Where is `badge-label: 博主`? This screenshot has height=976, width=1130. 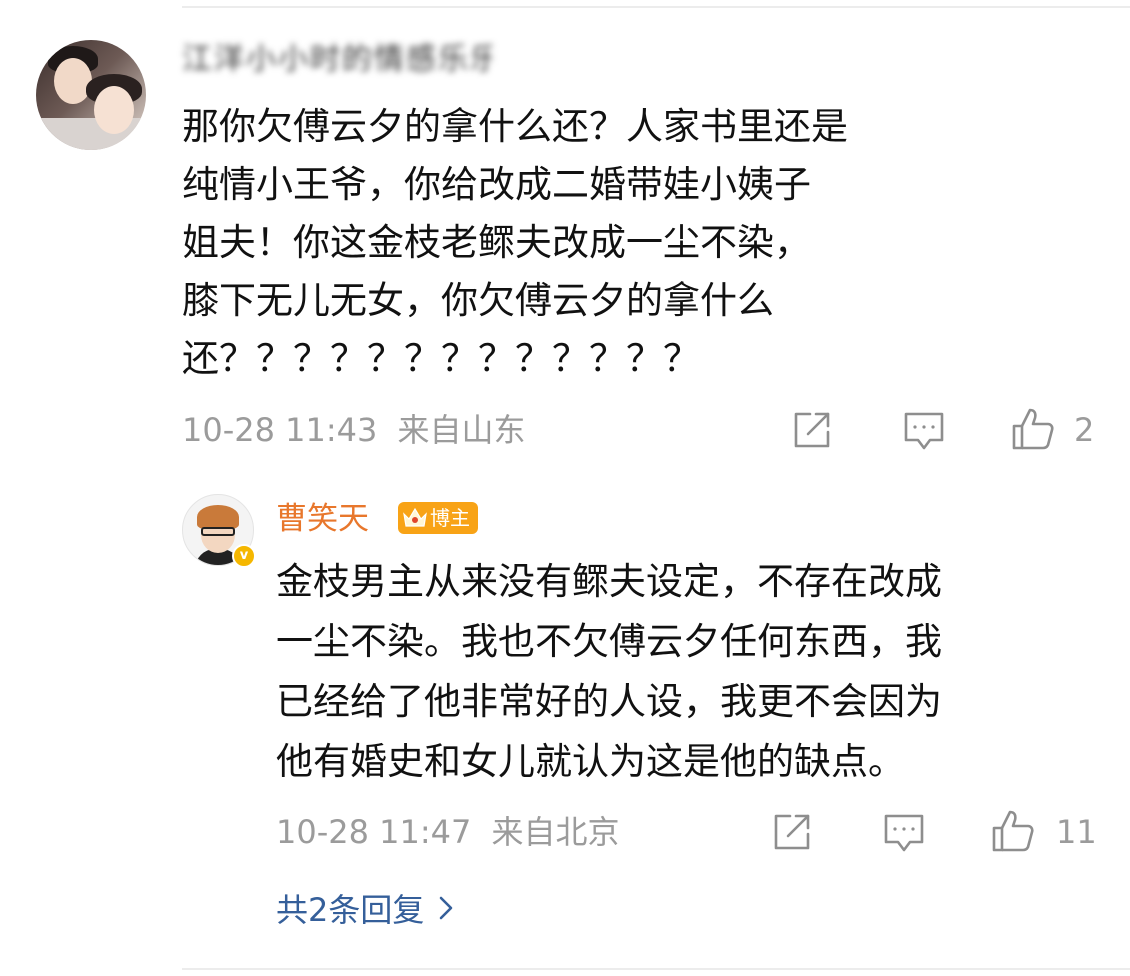 badge-label: 博主 is located at coordinates (450, 518).